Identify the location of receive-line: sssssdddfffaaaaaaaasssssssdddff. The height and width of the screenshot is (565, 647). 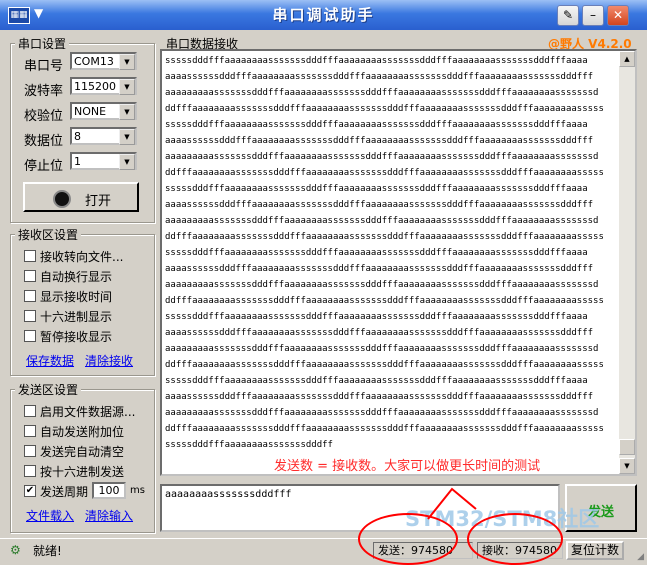
(249, 445).